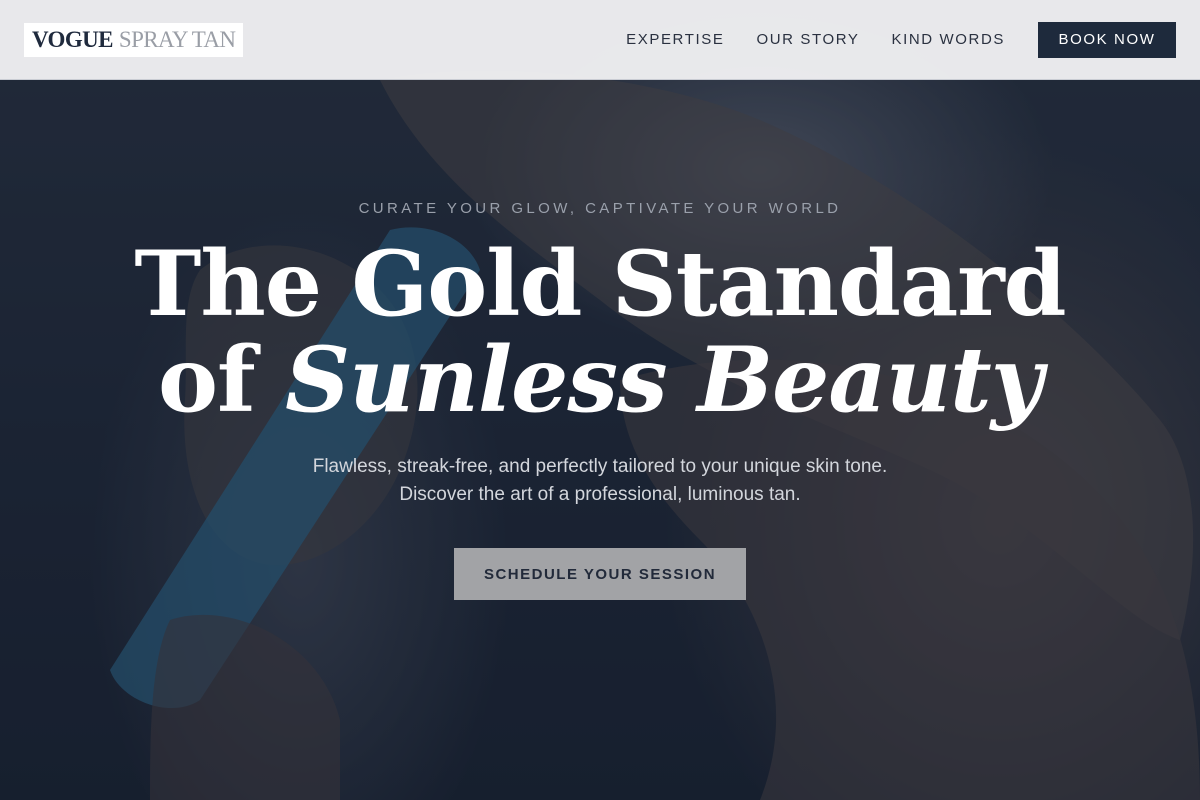  I want to click on brand-name-primary: VOGUE, so click(72, 39).